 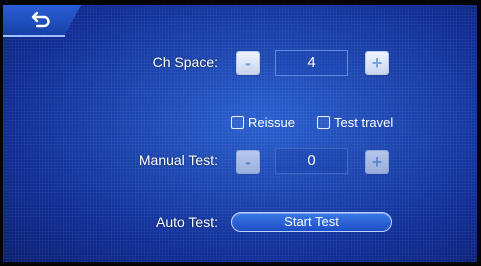 I want to click on back-button, so click(x=42, y=21).